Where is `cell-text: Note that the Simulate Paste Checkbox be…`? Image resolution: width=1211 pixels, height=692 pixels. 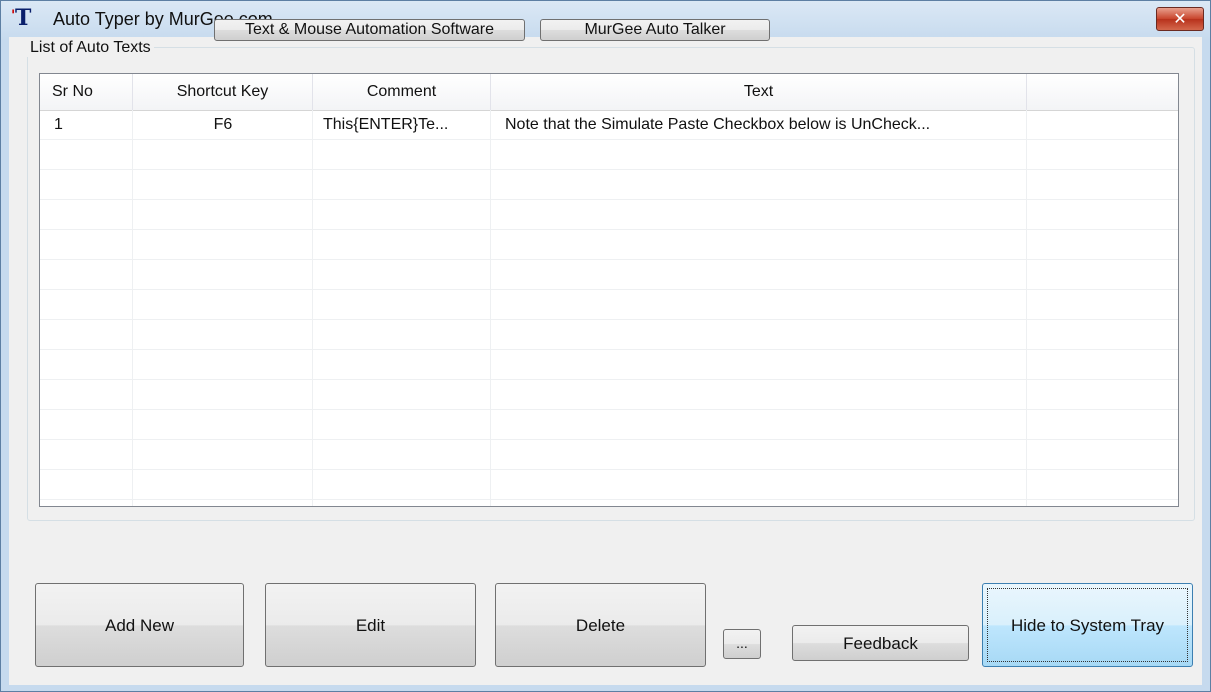 cell-text: Note that the Simulate Paste Checkbox be… is located at coordinates (718, 124).